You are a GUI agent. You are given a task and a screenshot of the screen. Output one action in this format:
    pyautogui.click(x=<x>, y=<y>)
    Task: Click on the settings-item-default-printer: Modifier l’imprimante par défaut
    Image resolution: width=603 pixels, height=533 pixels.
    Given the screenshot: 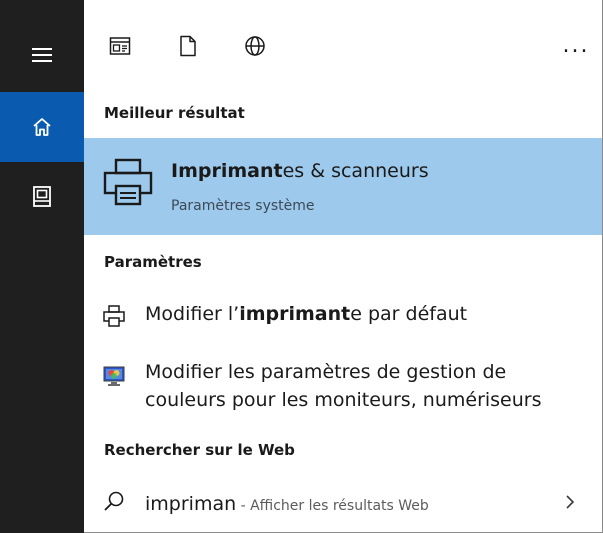 What is the action you would take?
    pyautogui.click(x=343, y=316)
    